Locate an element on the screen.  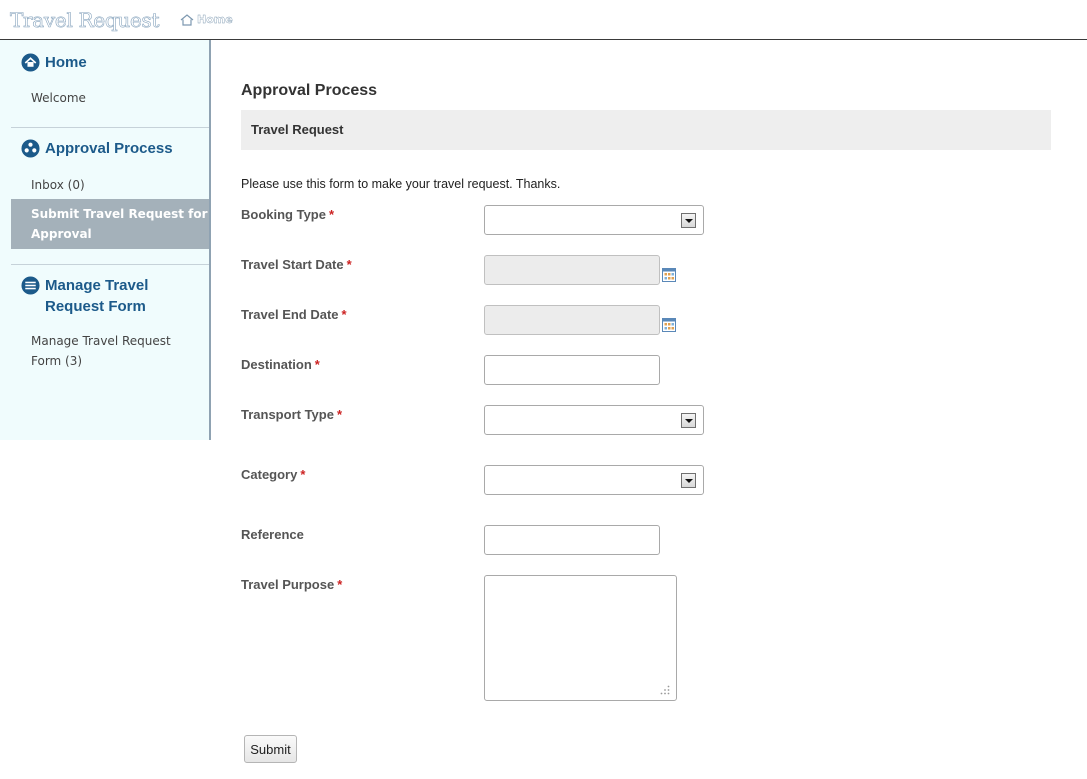
booking-type-label: Booking Type * is located at coordinates (287, 214).